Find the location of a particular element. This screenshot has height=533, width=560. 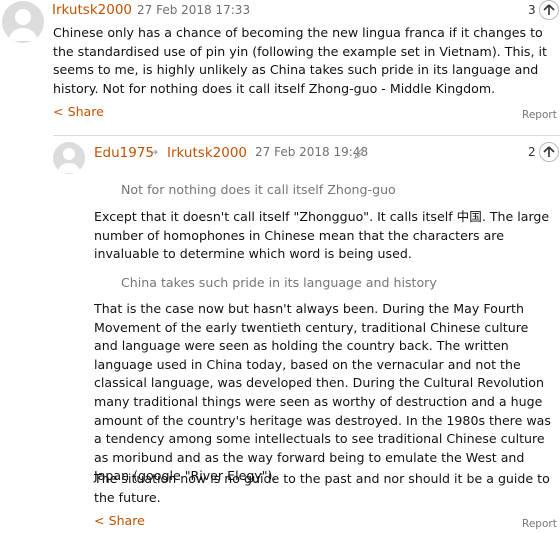

comment-author: Edu1975 is located at coordinates (124, 153).